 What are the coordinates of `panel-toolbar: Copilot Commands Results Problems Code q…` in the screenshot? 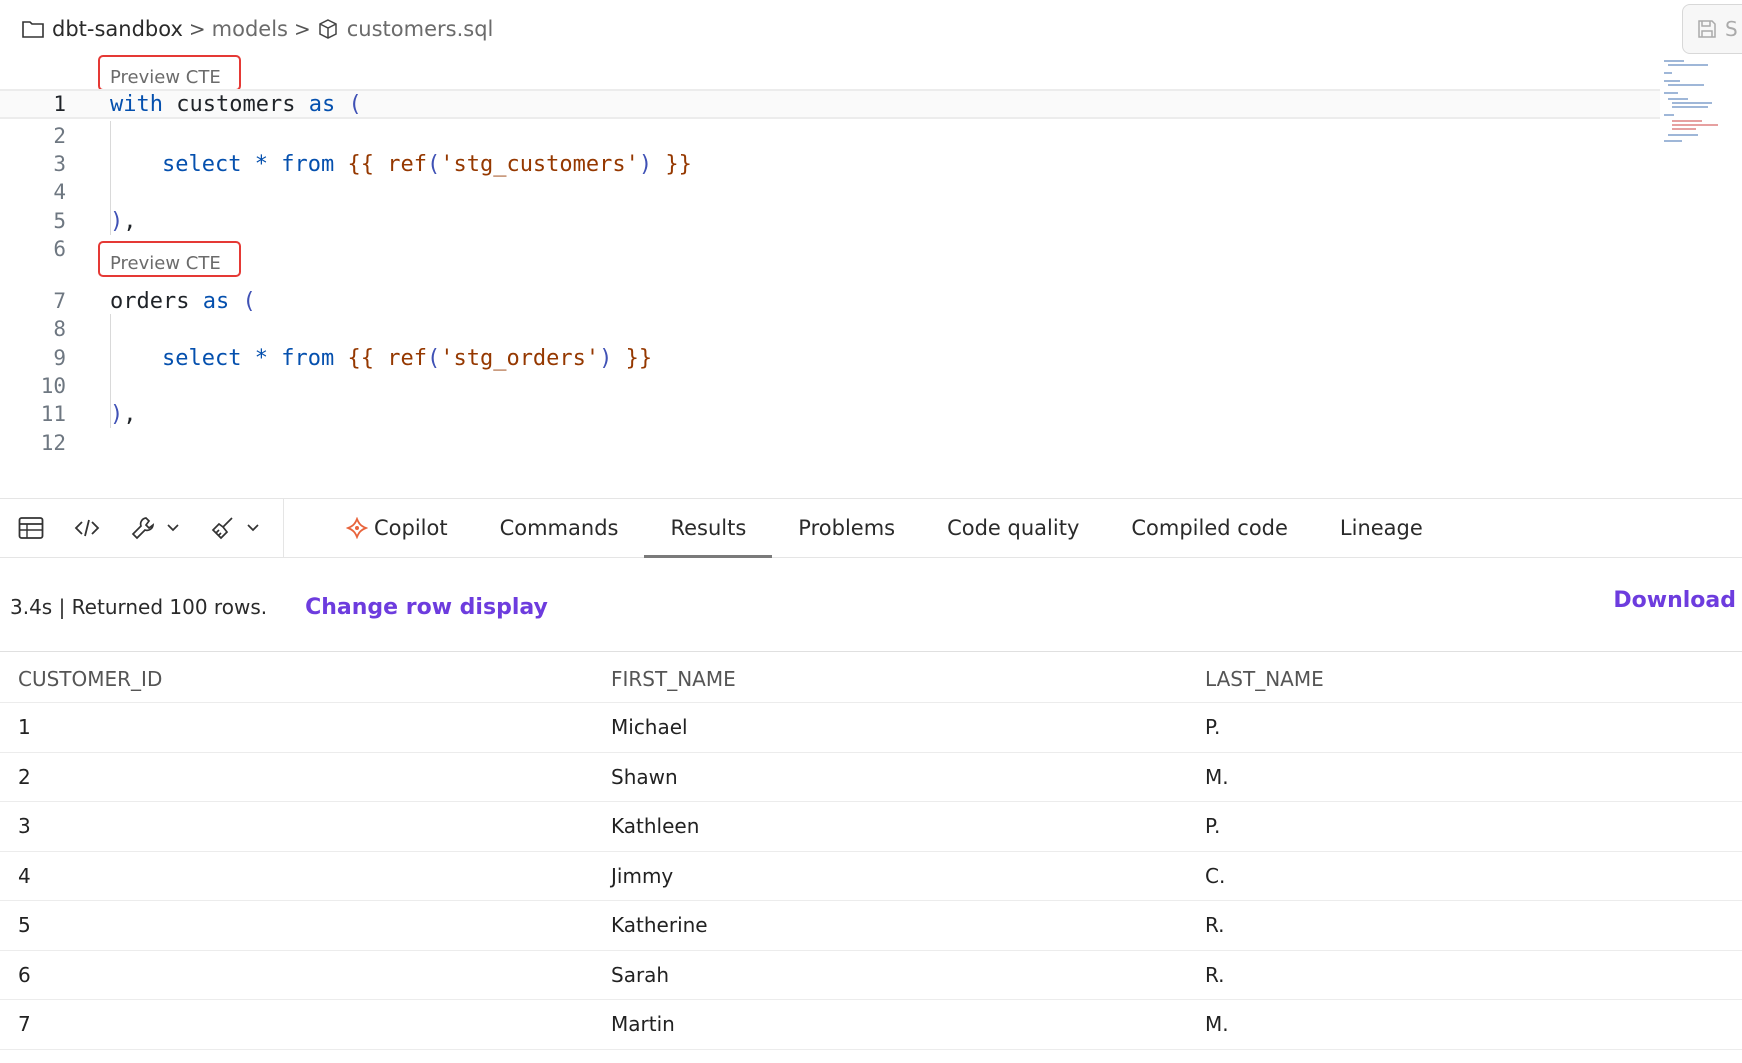 It's located at (871, 528).